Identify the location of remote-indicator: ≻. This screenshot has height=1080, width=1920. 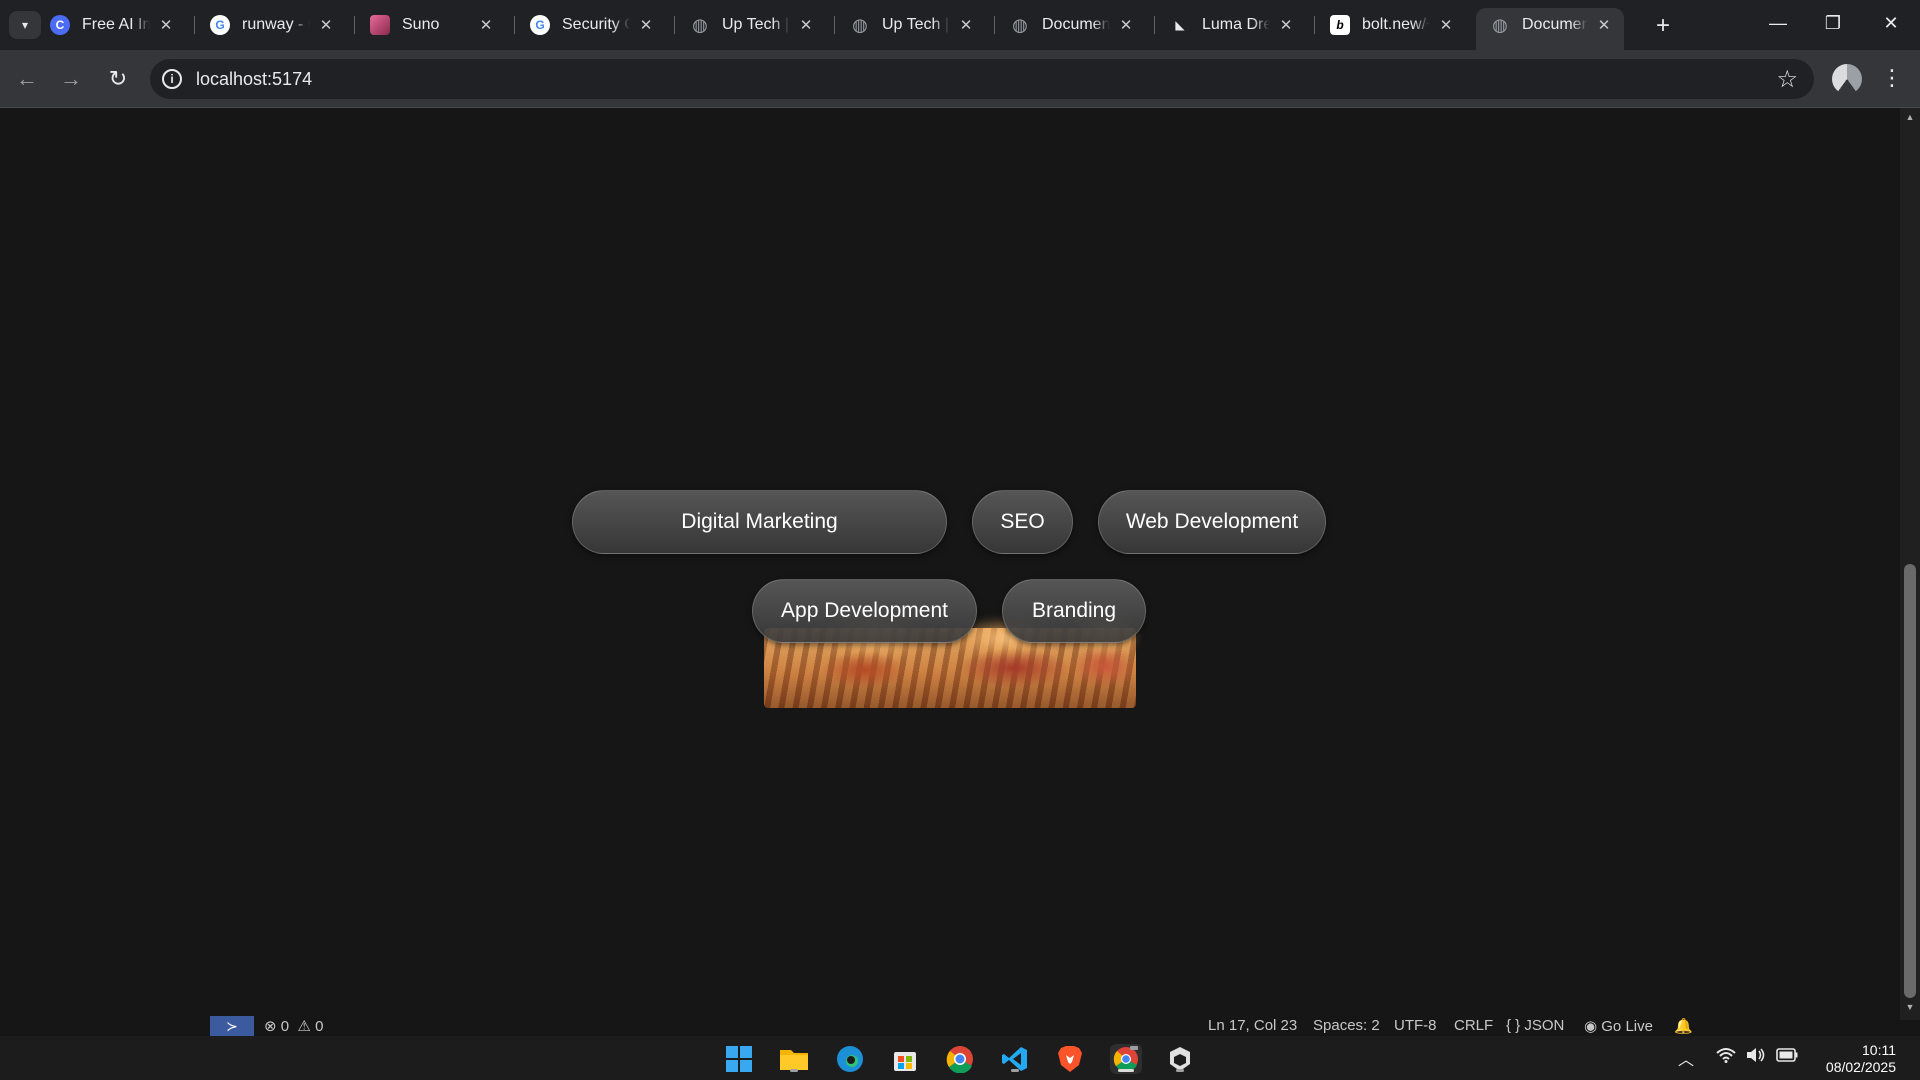
(232, 1026).